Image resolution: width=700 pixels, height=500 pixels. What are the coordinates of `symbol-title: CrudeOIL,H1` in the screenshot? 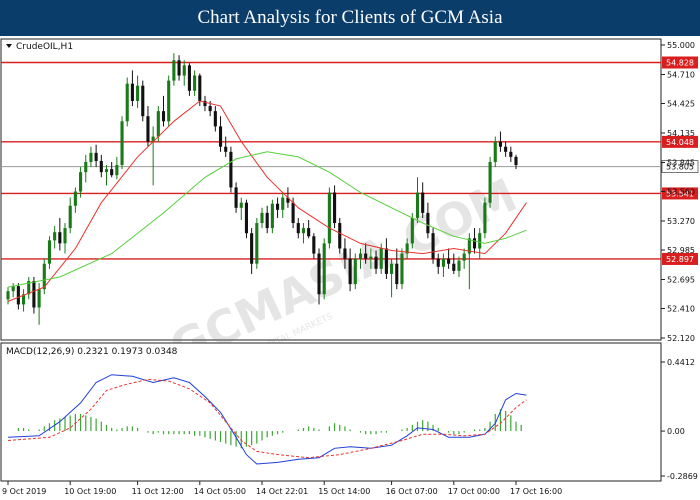 It's located at (44, 47).